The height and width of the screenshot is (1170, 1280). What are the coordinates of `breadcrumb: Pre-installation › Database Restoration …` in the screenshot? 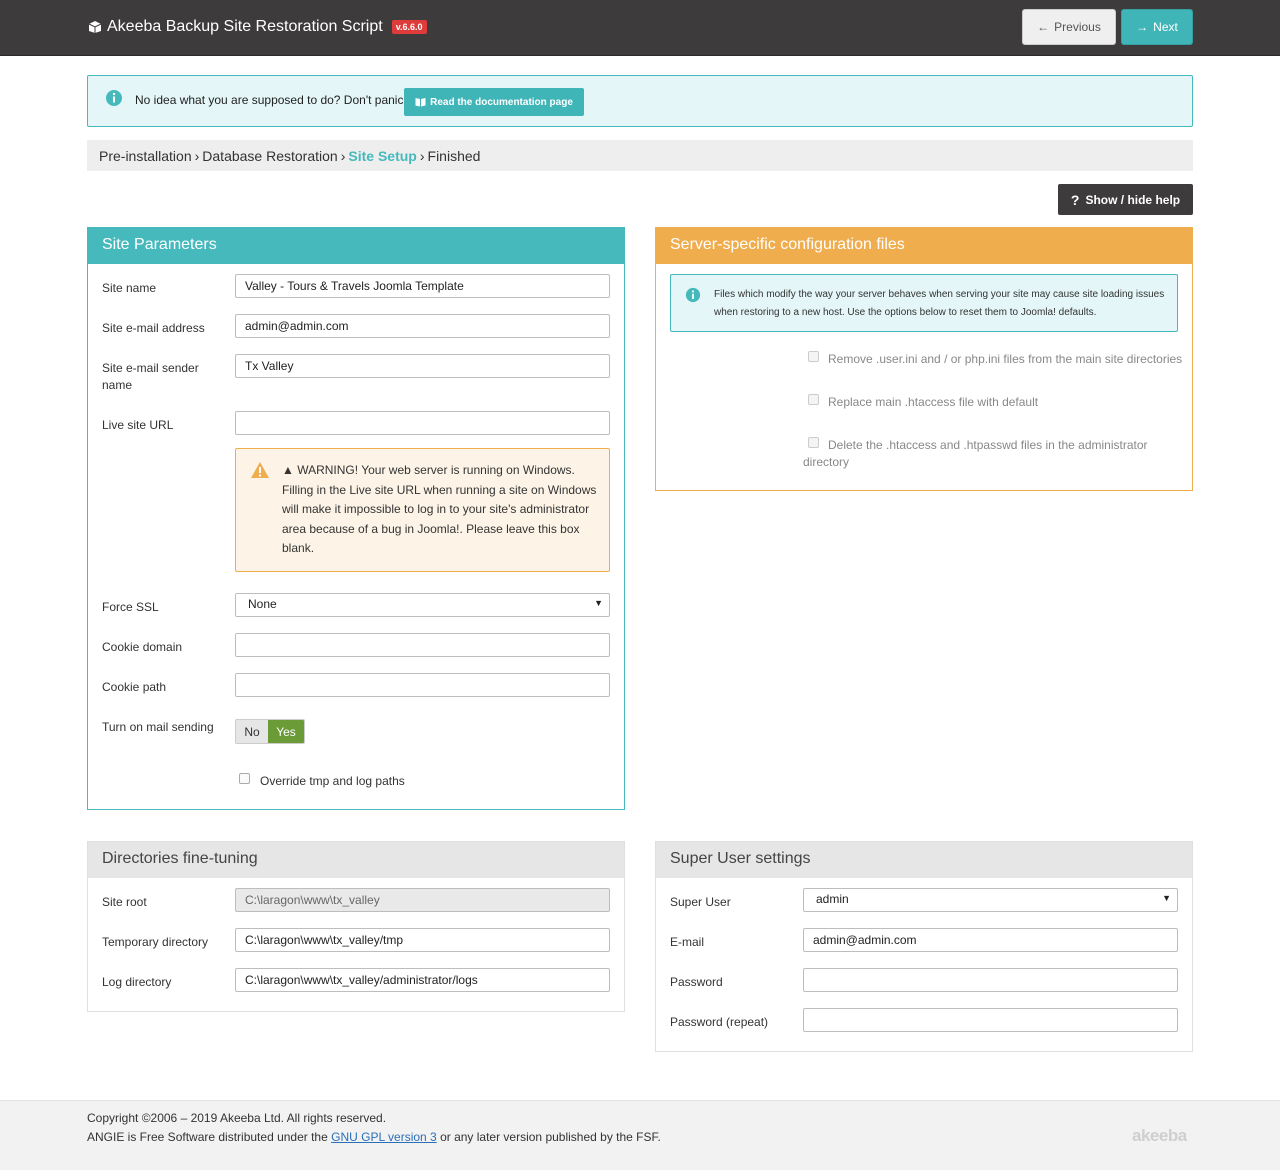 It's located at (640, 155).